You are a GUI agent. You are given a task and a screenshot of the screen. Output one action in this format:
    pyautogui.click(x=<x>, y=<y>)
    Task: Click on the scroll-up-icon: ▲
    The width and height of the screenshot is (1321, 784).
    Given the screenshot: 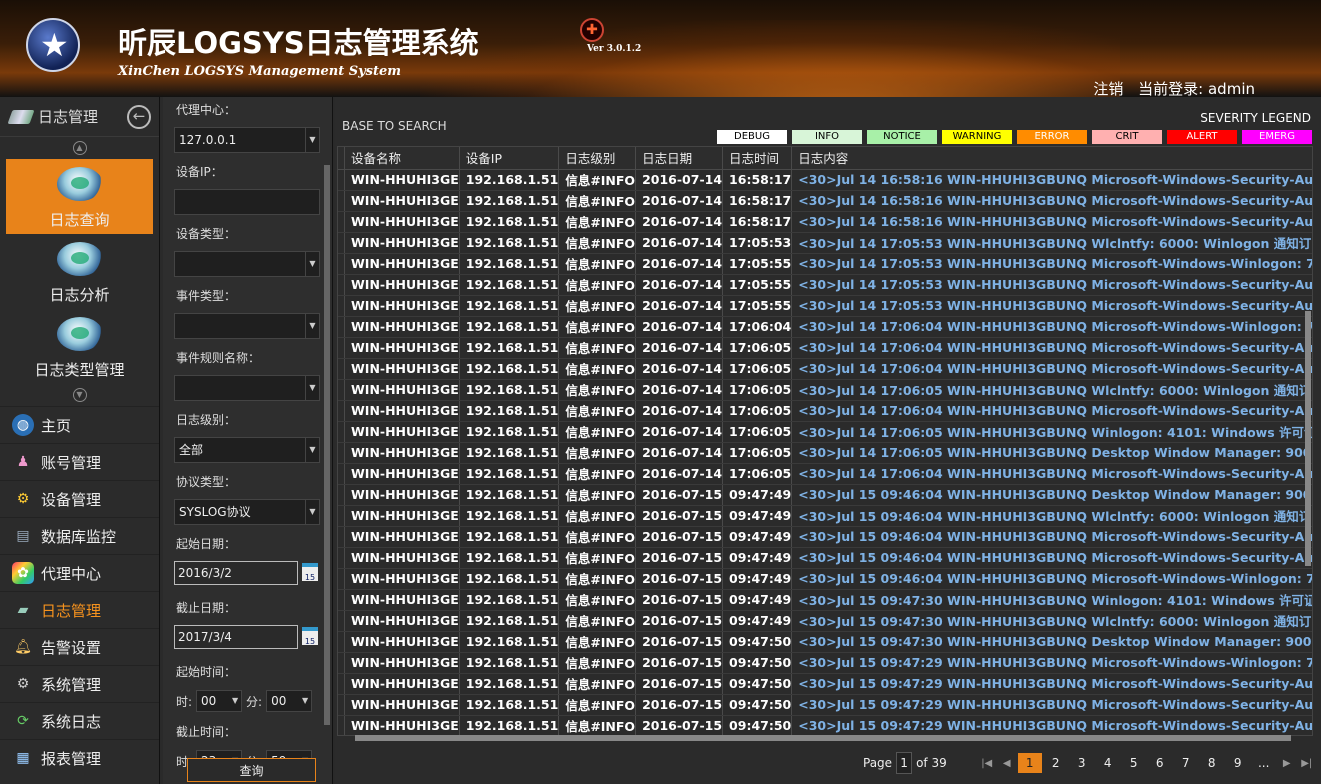 What is the action you would take?
    pyautogui.click(x=79, y=148)
    